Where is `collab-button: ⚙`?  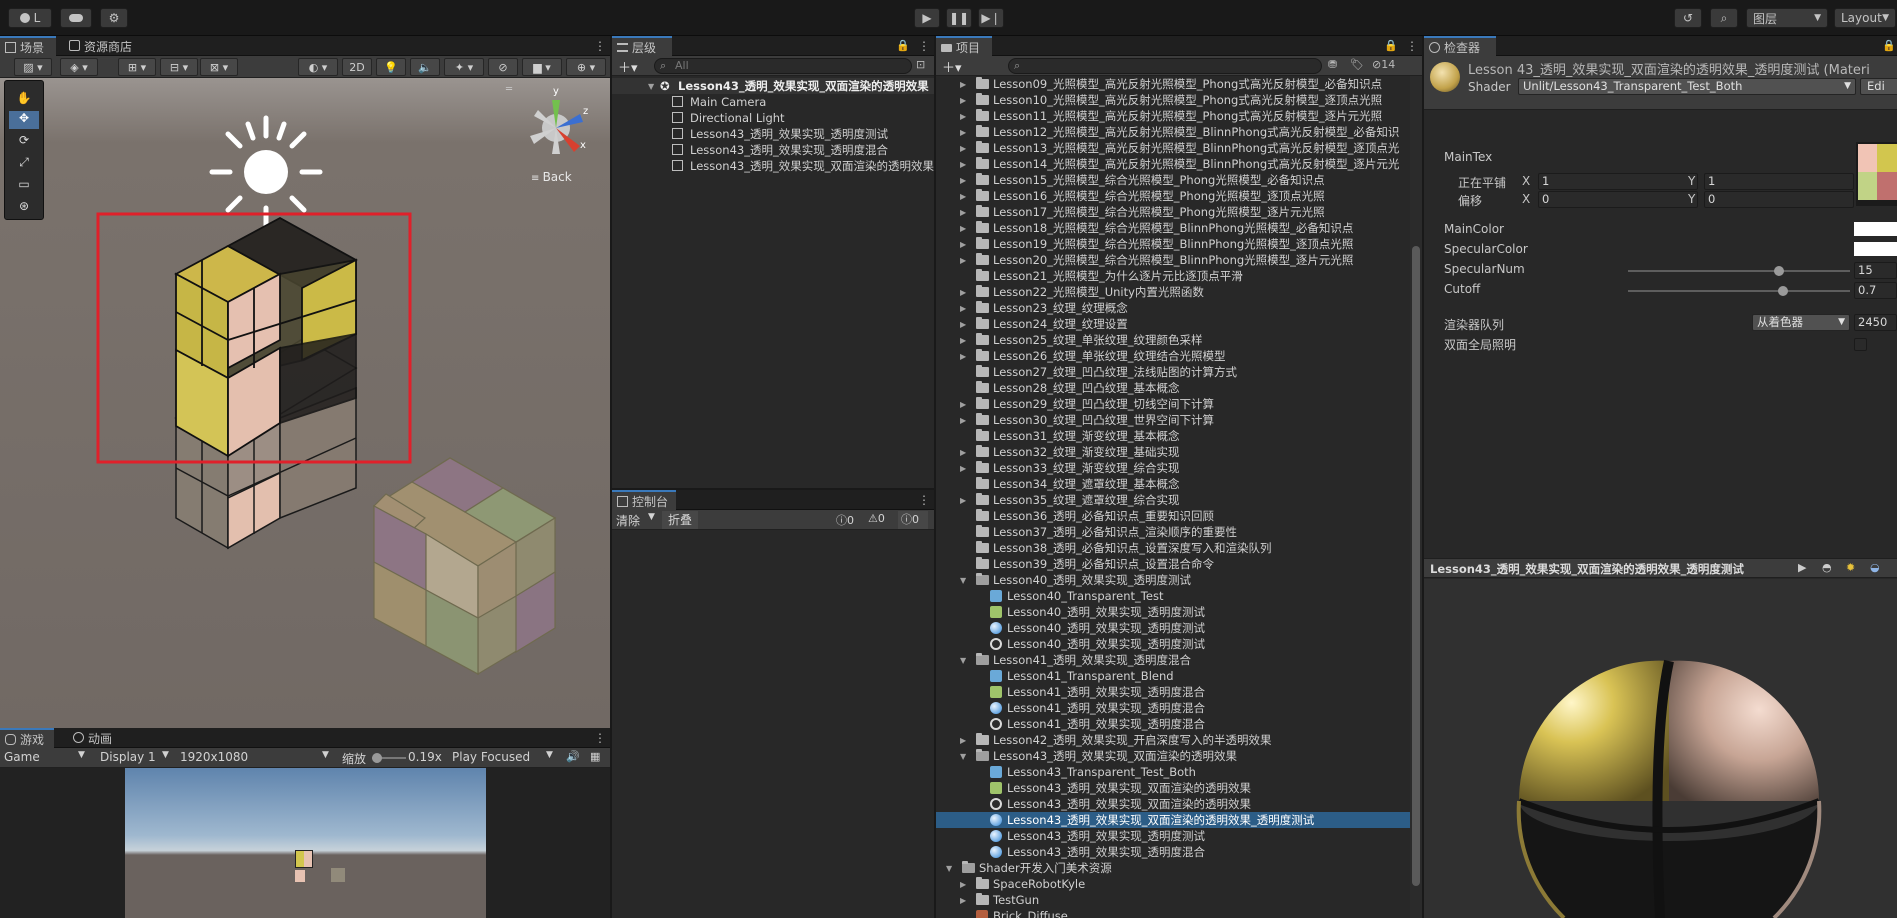
collab-button: ⚙ is located at coordinates (114, 18).